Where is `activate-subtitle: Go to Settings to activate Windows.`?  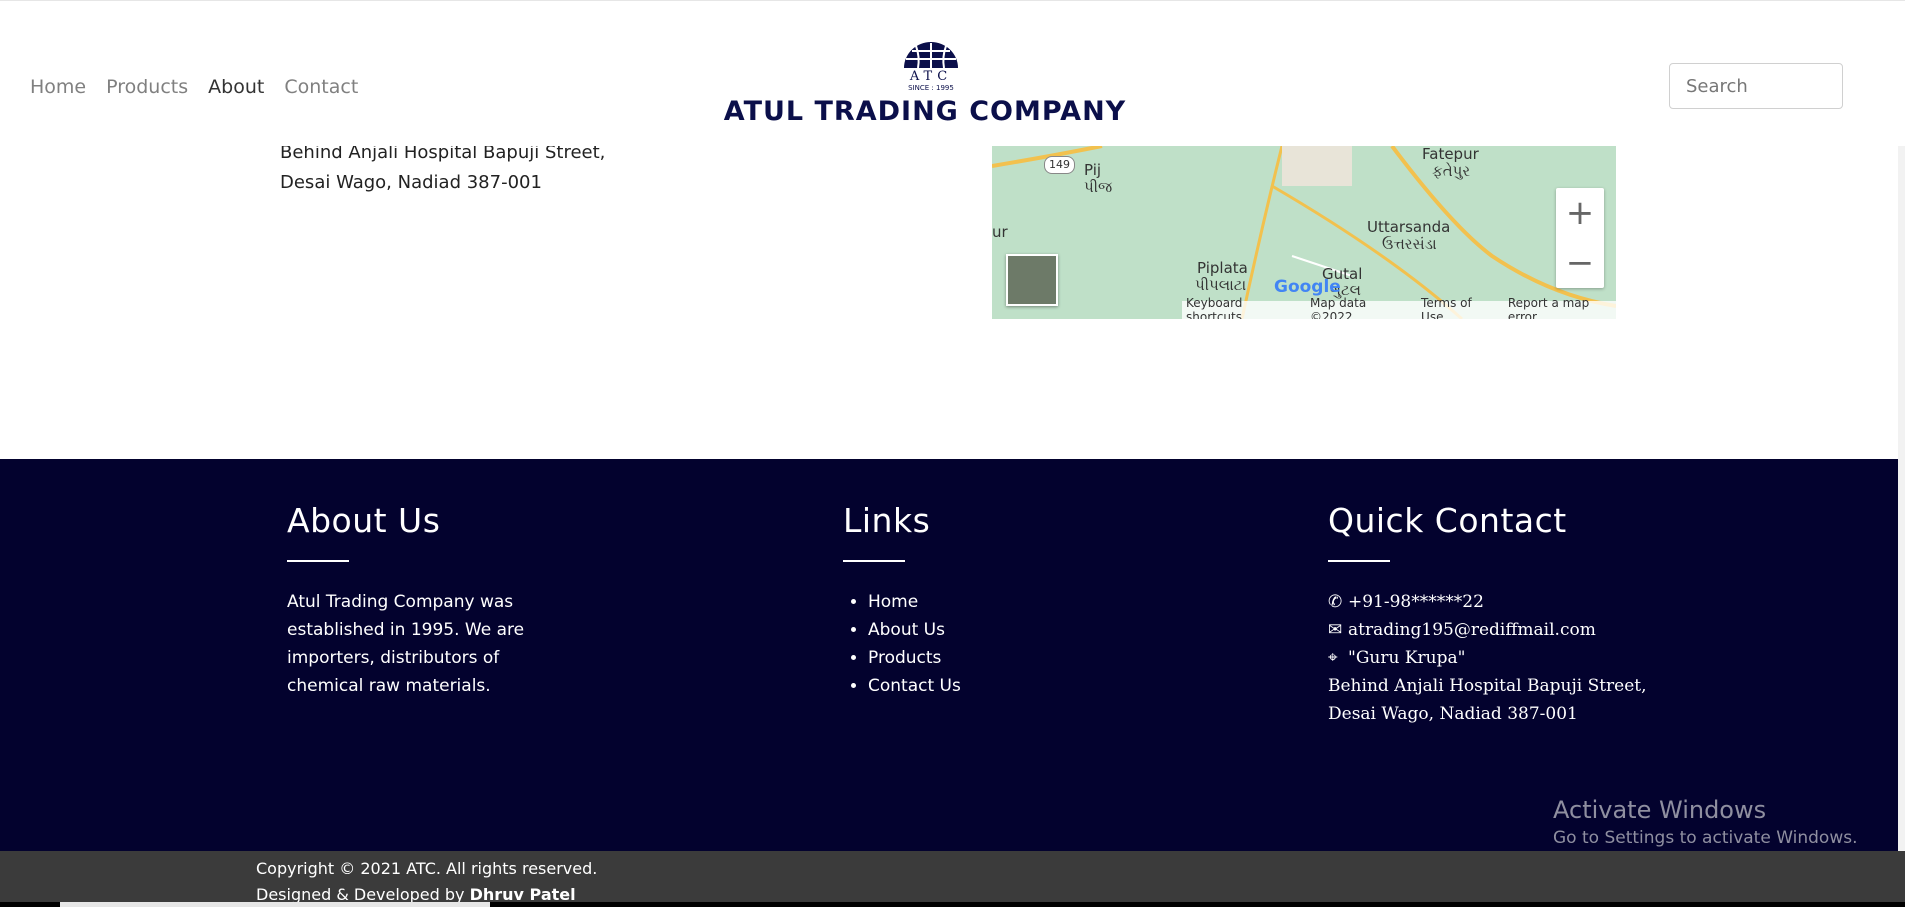
activate-subtitle: Go to Settings to activate Windows. is located at coordinates (1705, 838).